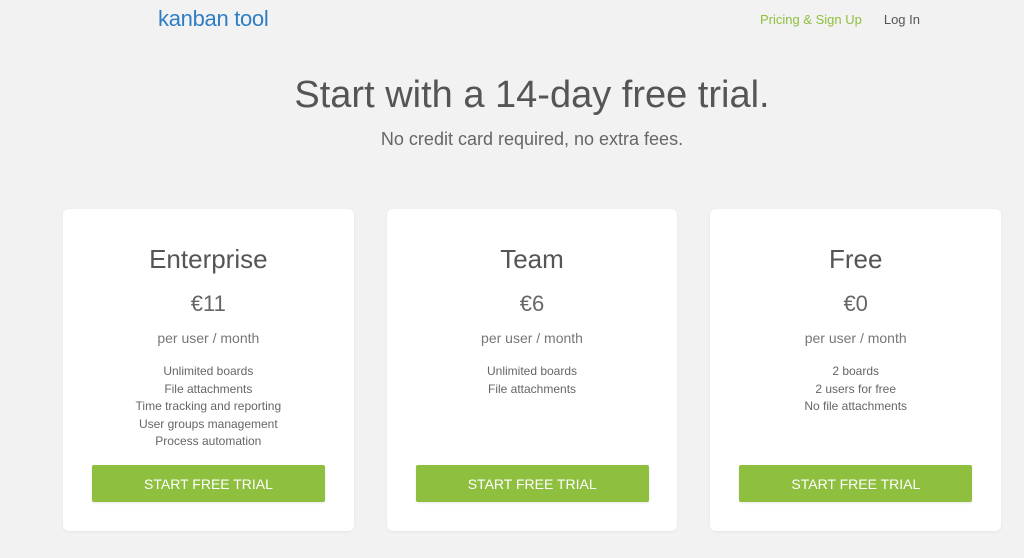 Image resolution: width=1024 pixels, height=558 pixels. What do you see at coordinates (856, 406) in the screenshot?
I see `plan-feature: No file attachments` at bounding box center [856, 406].